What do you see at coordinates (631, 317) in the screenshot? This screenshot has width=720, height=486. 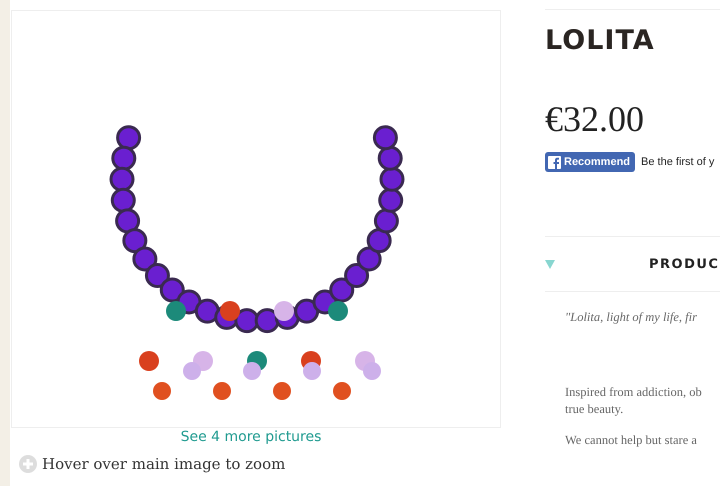 I see `quote-text: "Lolita, light of my life, fir` at bounding box center [631, 317].